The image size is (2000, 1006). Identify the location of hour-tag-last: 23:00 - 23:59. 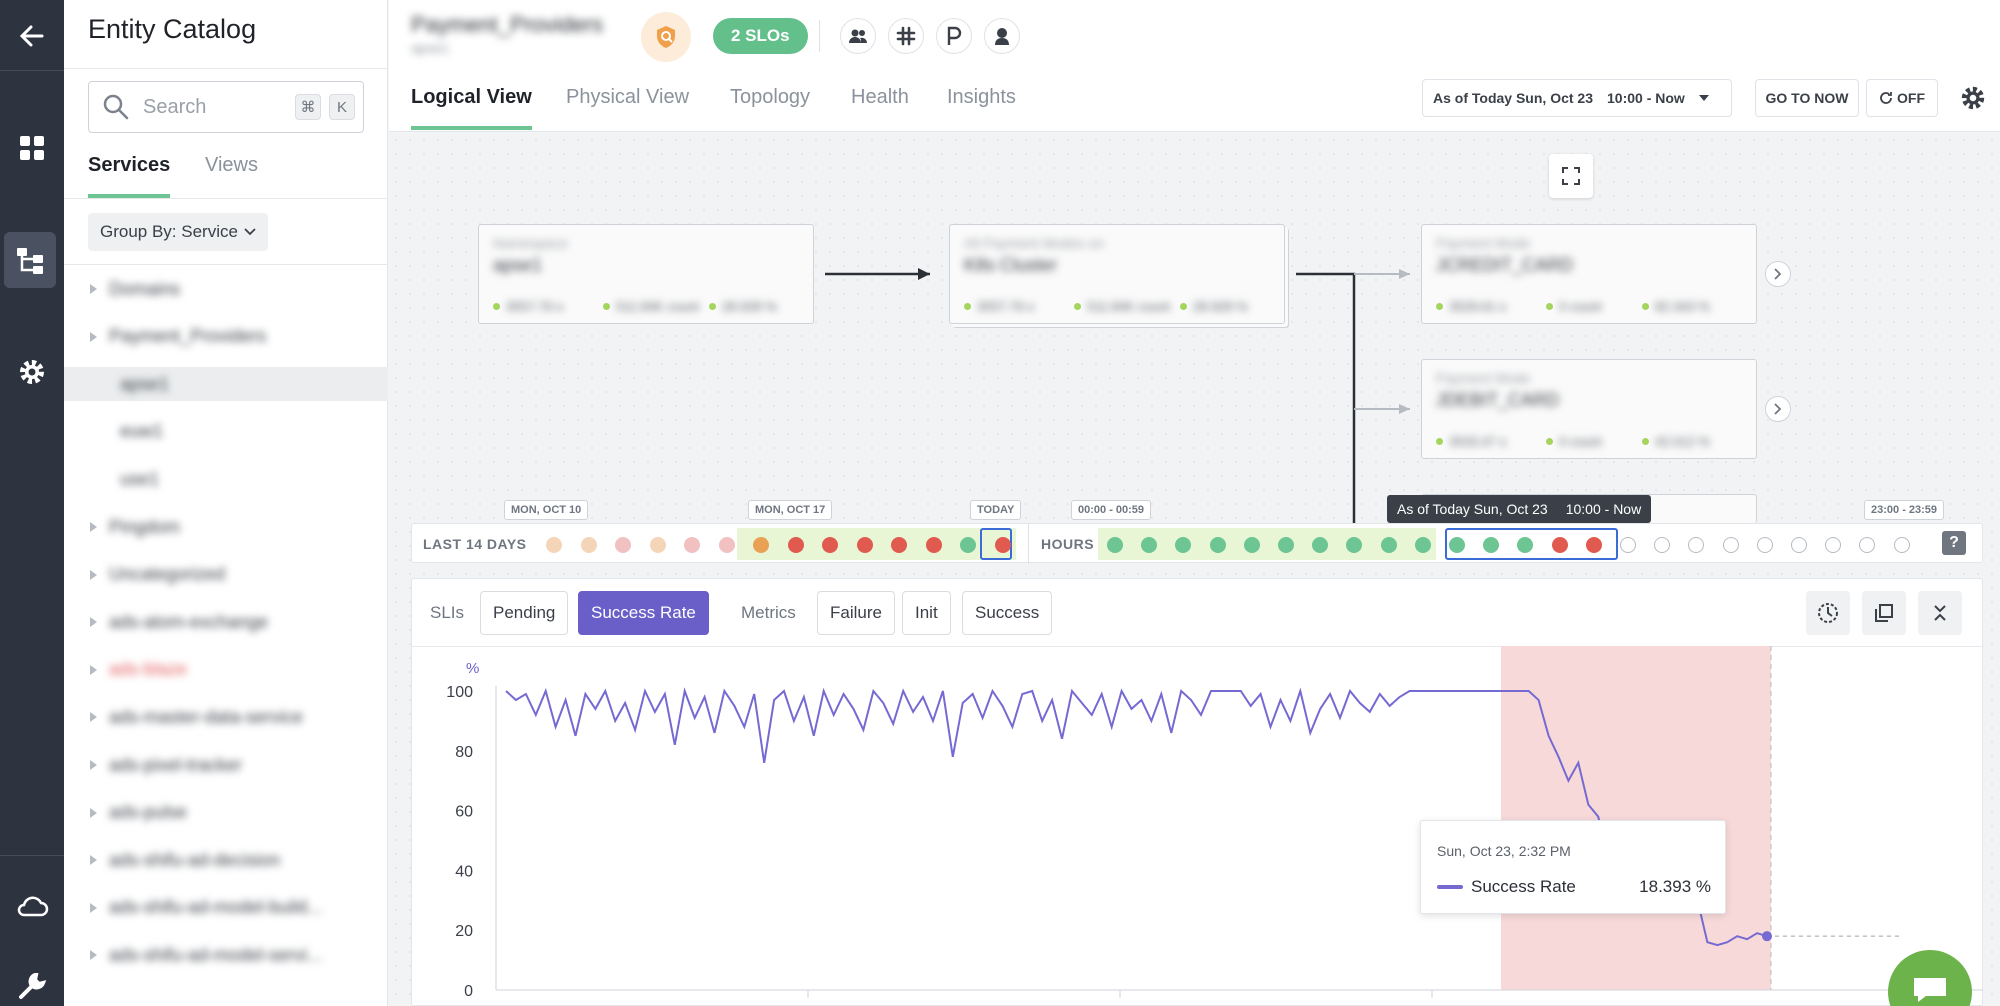
(1904, 510).